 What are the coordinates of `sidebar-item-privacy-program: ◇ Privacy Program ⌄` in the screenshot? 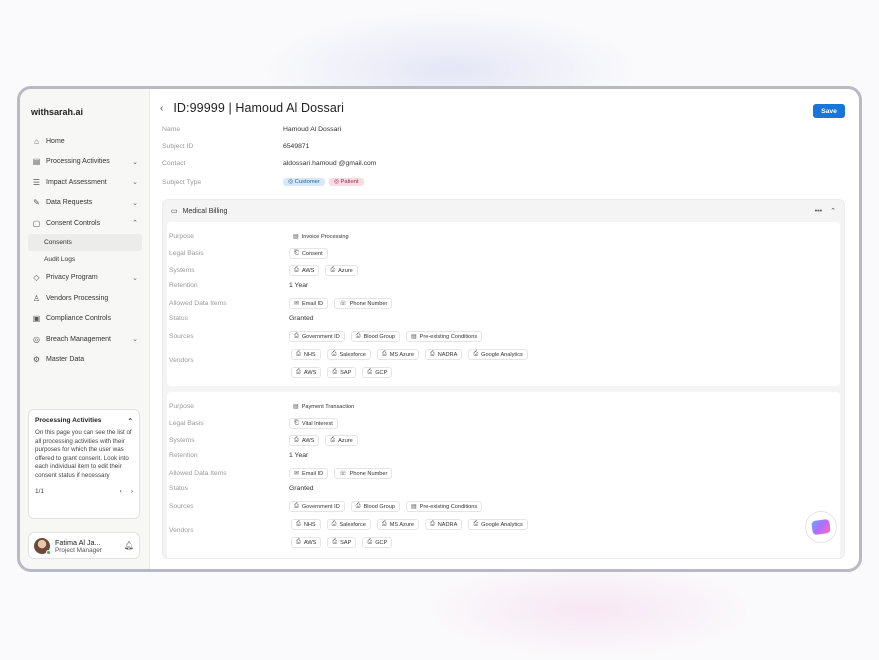 It's located at (85, 278).